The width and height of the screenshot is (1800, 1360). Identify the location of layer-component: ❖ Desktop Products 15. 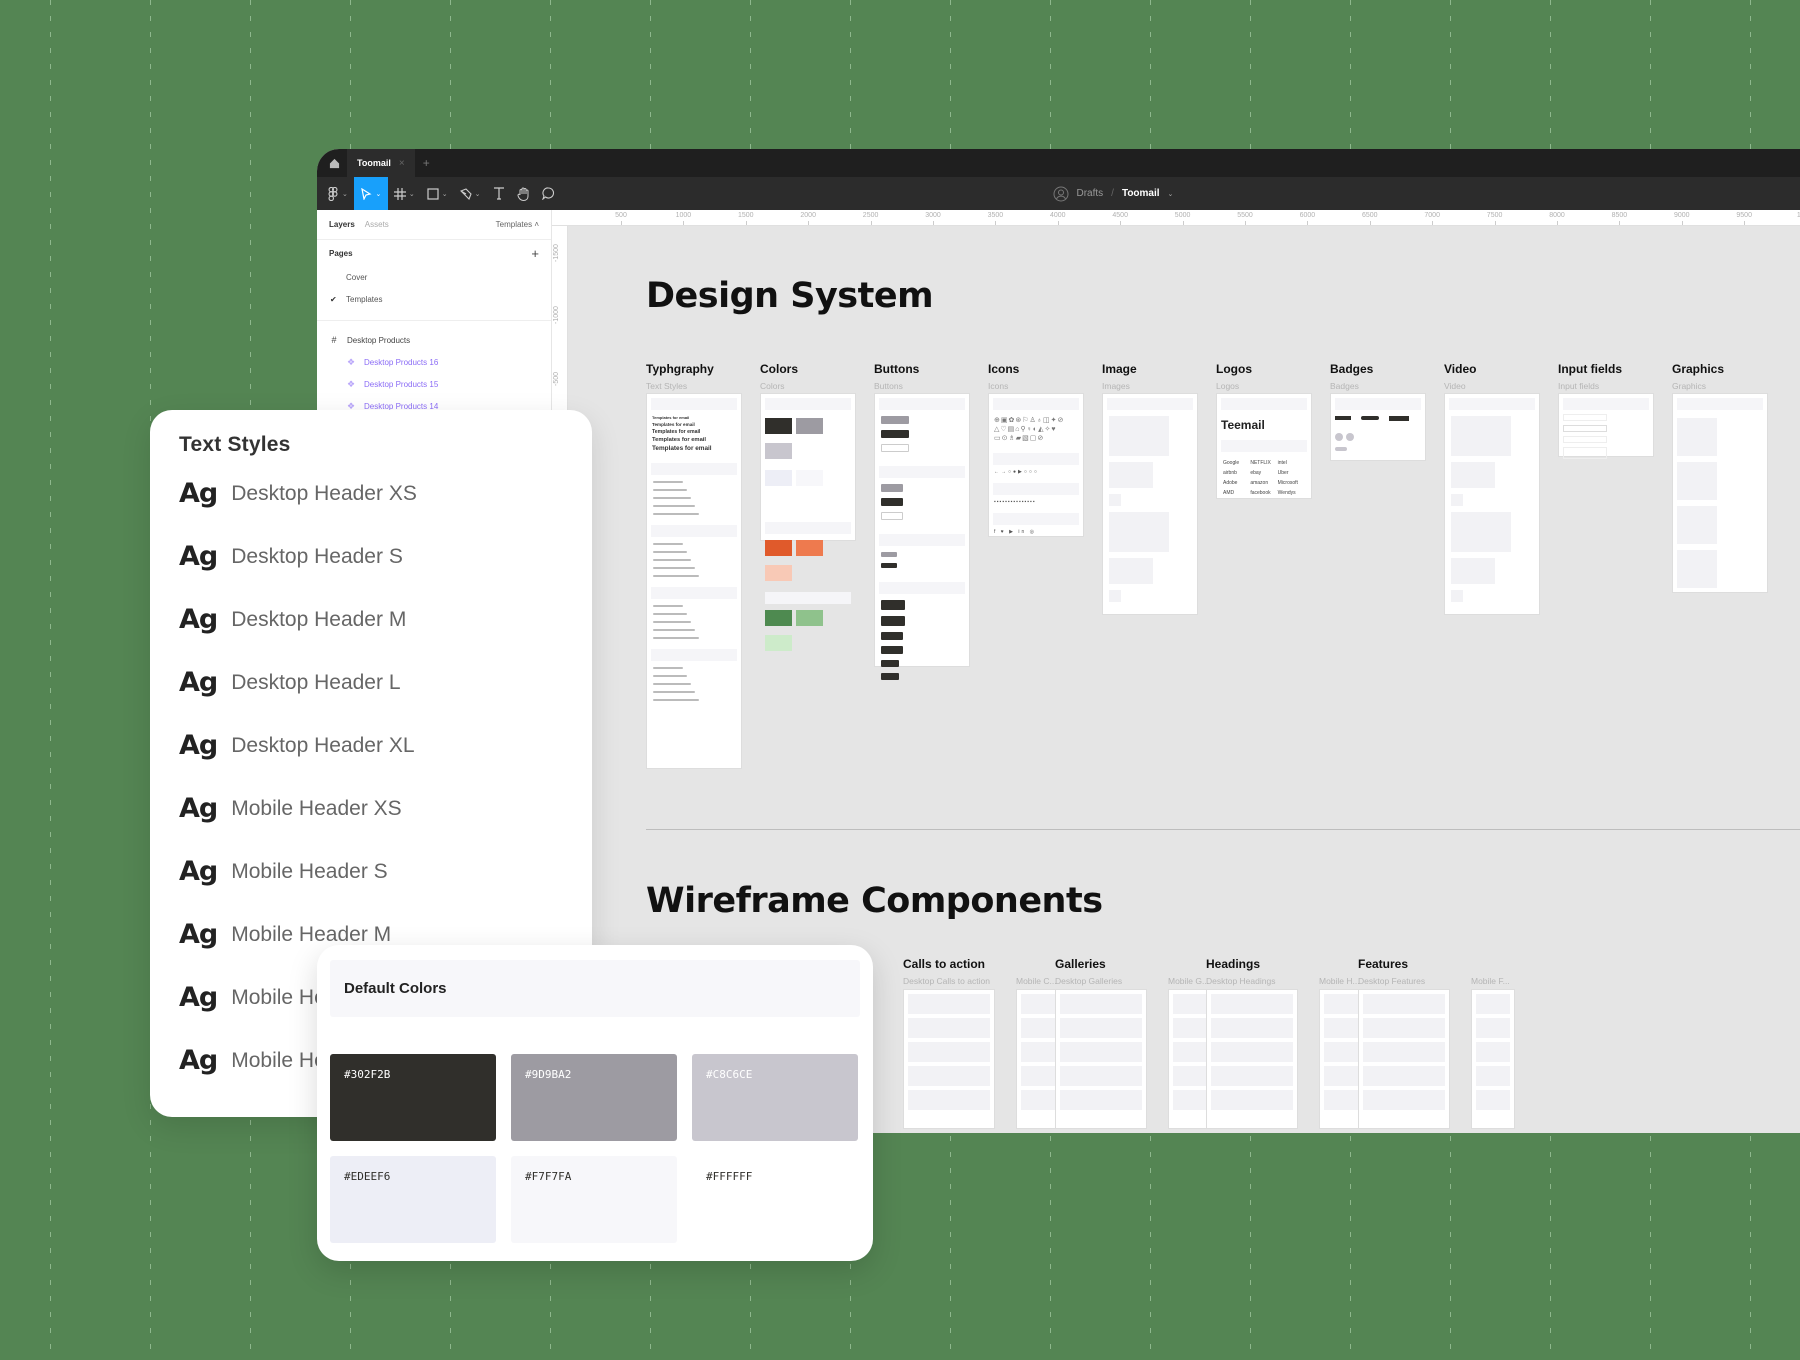
(434, 384).